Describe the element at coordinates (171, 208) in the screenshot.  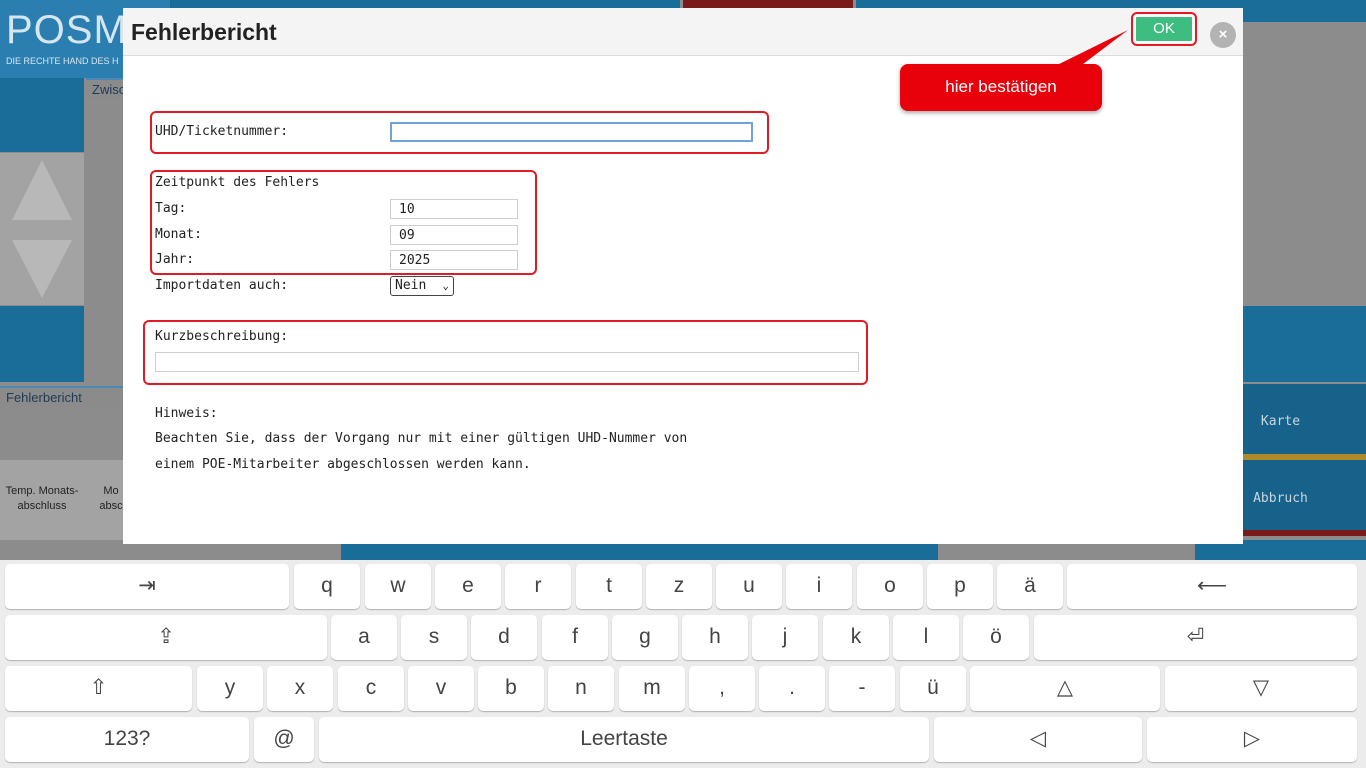
I see `tag-label: Tag:` at that location.